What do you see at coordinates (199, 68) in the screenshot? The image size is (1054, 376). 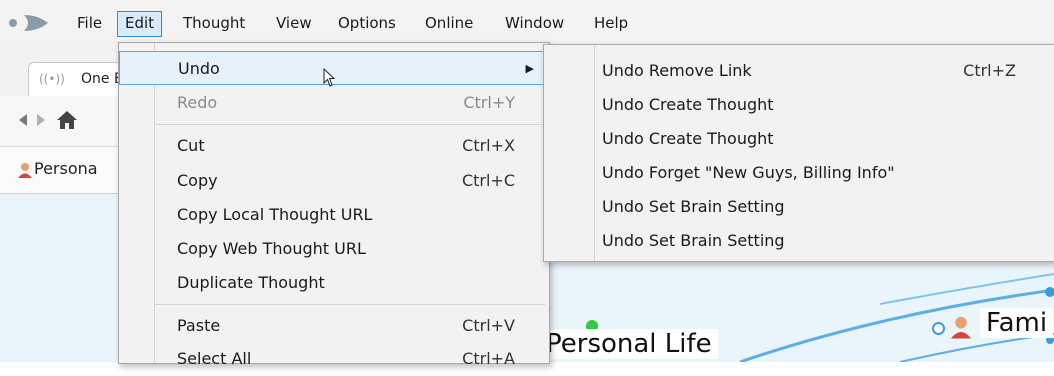 I see `menu-item-label: Undo` at bounding box center [199, 68].